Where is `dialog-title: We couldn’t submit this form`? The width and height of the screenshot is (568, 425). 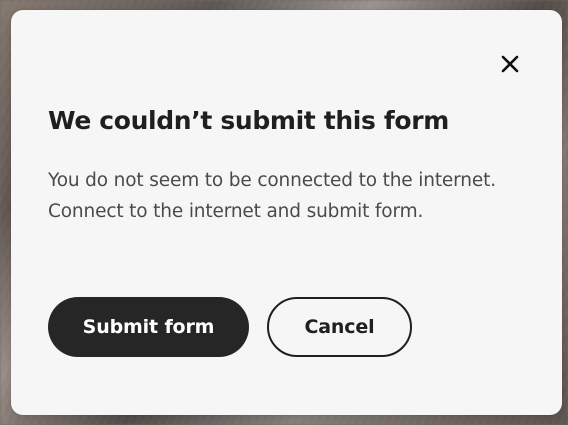
dialog-title: We couldn’t submit this form is located at coordinates (248, 120).